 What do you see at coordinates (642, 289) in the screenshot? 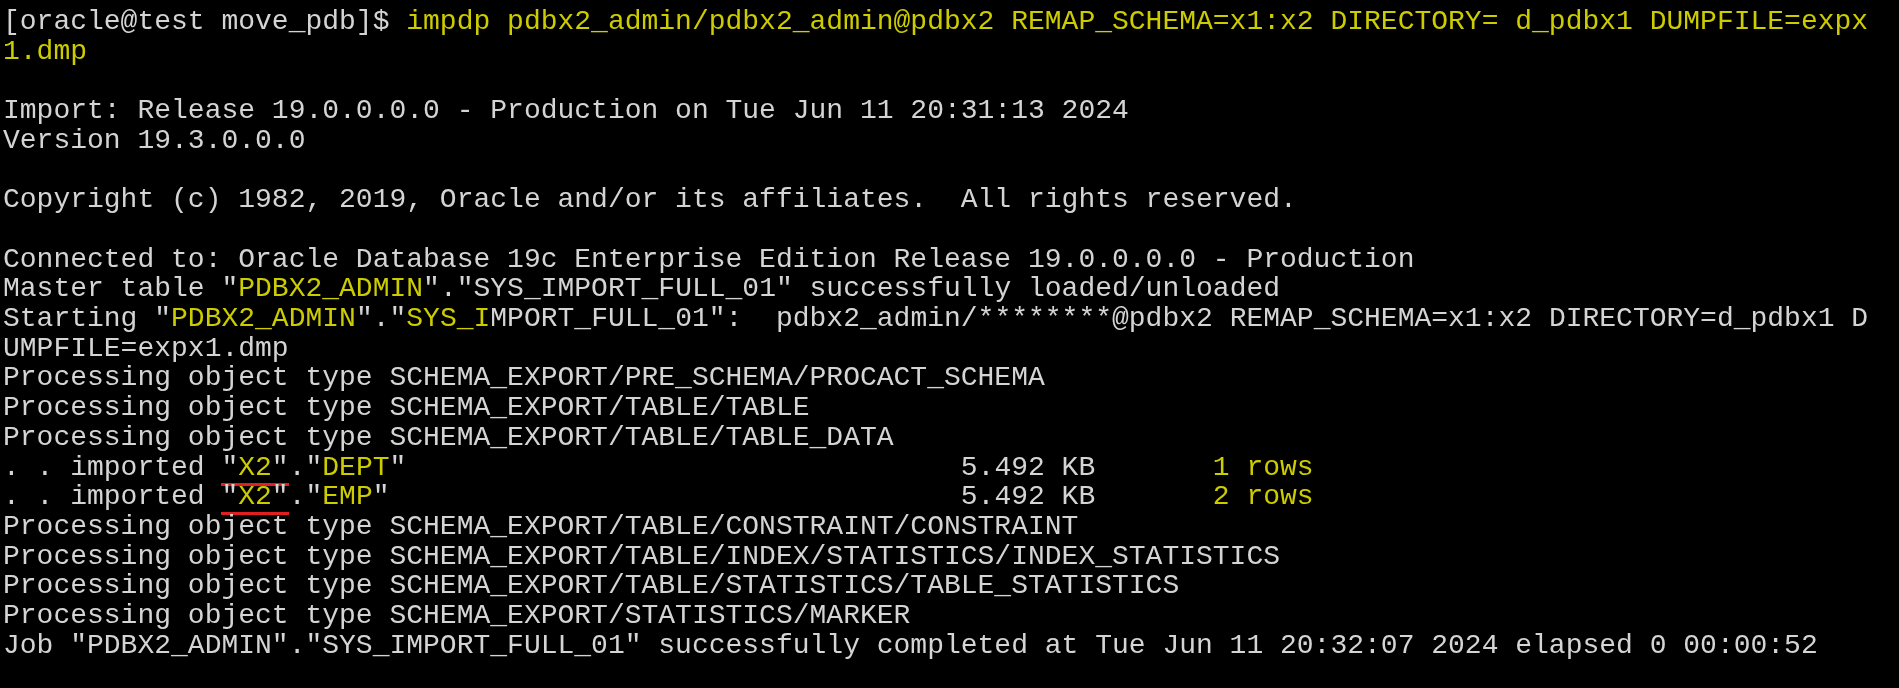
I see `terminal-line: Master table "PDBX2_ADMIN"."SYS_IMPORT_FULL_01" successfully loaded/unloaded` at bounding box center [642, 289].